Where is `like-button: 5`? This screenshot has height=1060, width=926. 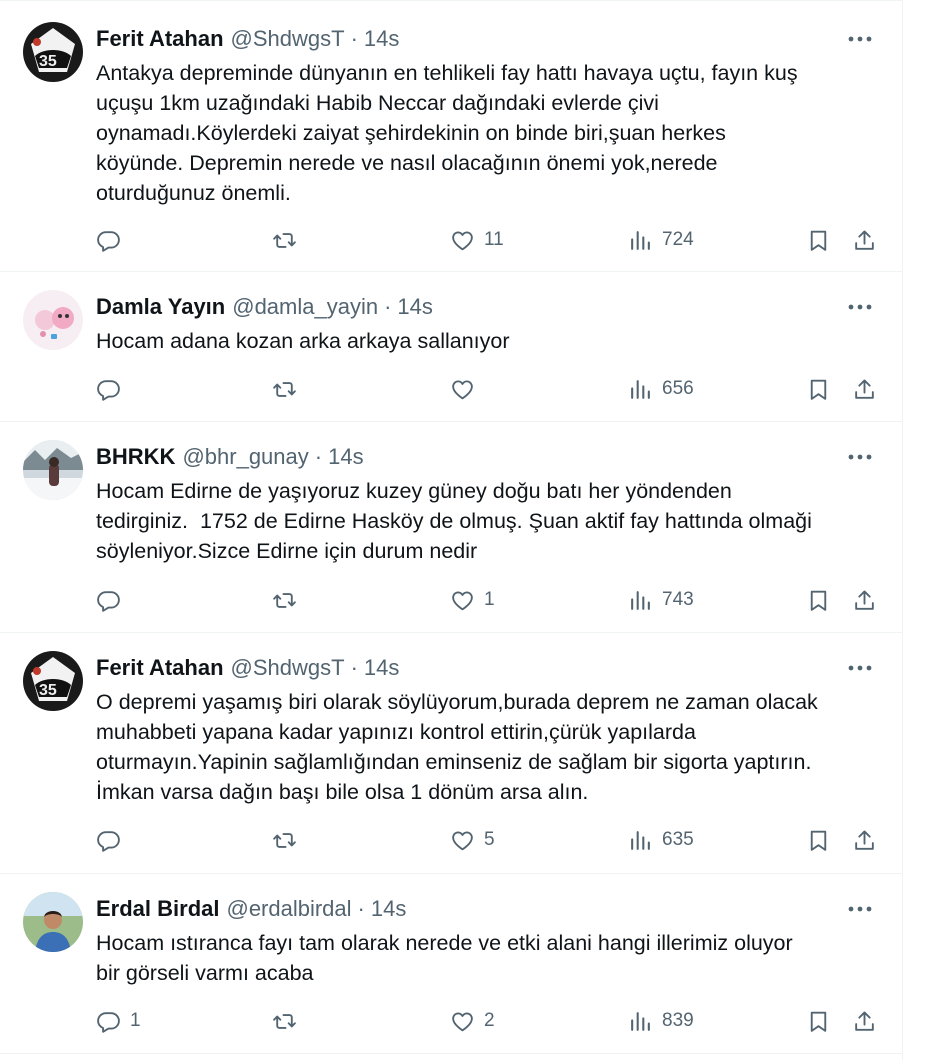 like-button: 5 is located at coordinates (472, 840).